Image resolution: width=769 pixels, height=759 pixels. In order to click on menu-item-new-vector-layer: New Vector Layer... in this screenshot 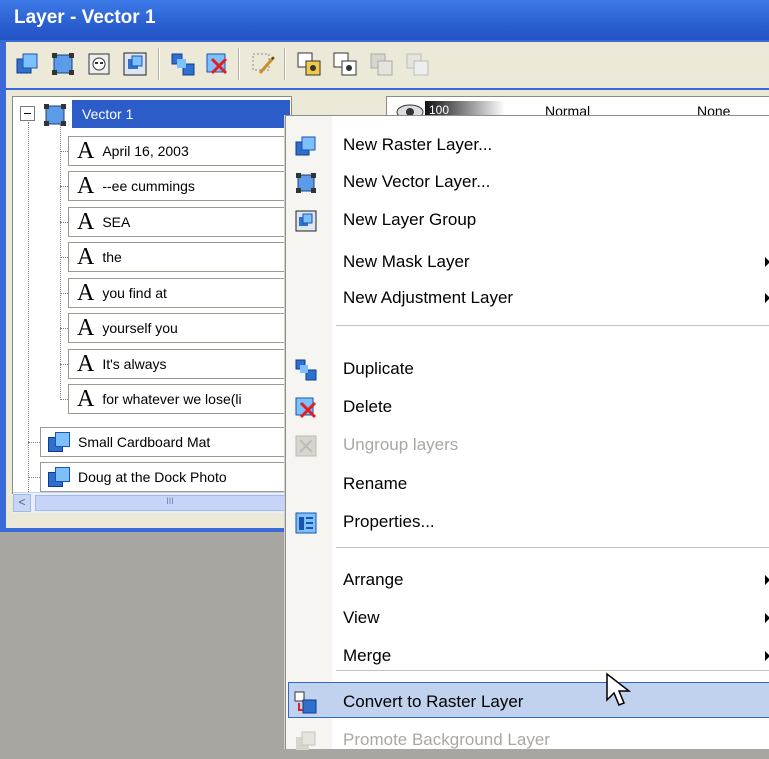, I will do `click(527, 182)`.